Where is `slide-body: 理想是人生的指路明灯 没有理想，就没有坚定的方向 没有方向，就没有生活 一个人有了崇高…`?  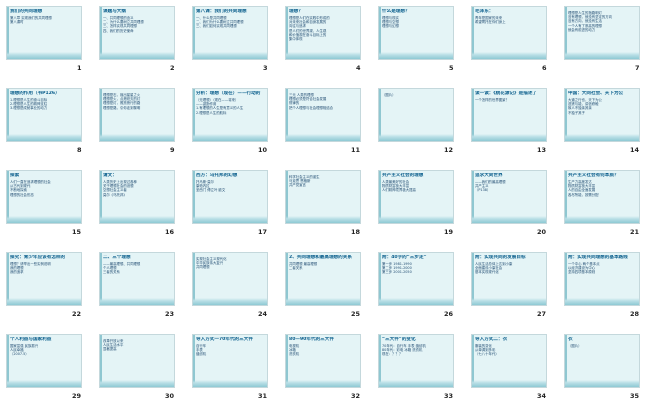
slide-body: 理想是人生的指路明灯 没有理想，就没有坚定的方向 没有方向，就没有生活 一个人有了崇高… is located at coordinates (602, 21).